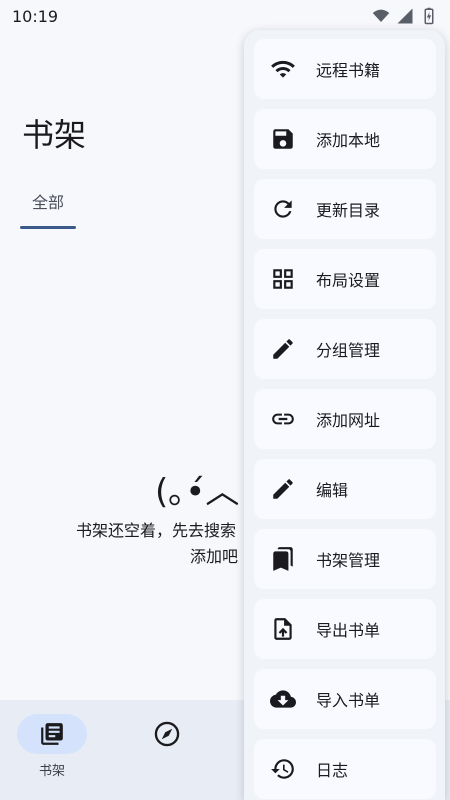 Image resolution: width=450 pixels, height=800 pixels. What do you see at coordinates (225, 16) in the screenshot?
I see `status-bar: 10:19` at bounding box center [225, 16].